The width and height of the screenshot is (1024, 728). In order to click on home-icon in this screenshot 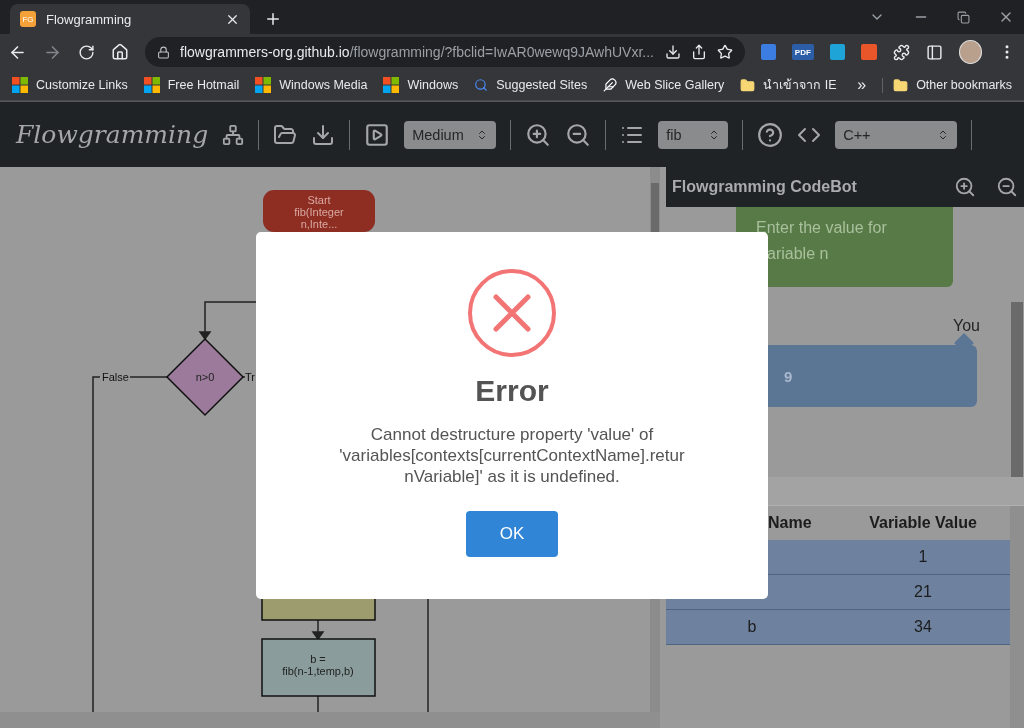, I will do `click(120, 52)`.